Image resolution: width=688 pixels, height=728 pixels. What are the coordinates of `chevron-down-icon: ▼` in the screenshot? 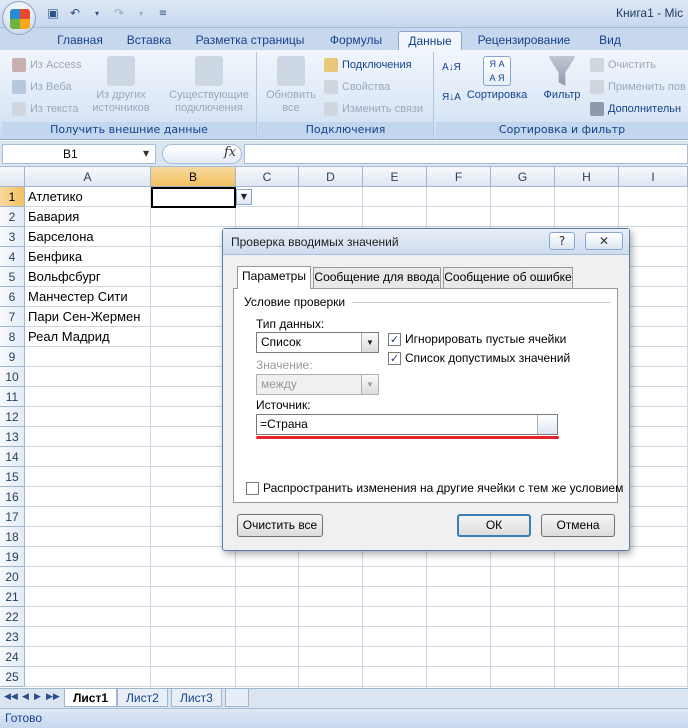 It's located at (369, 342).